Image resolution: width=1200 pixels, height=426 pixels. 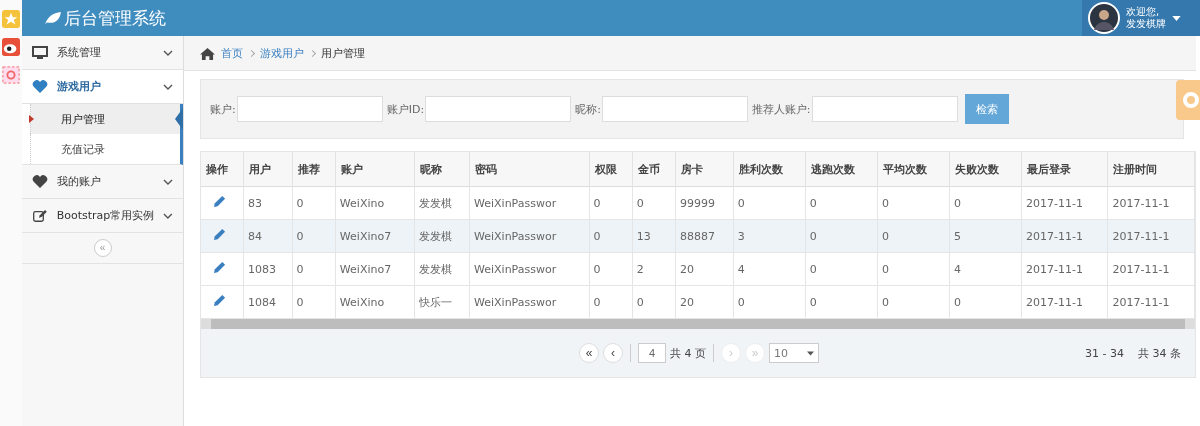 I want to click on column-header: 操作, so click(x=222, y=169).